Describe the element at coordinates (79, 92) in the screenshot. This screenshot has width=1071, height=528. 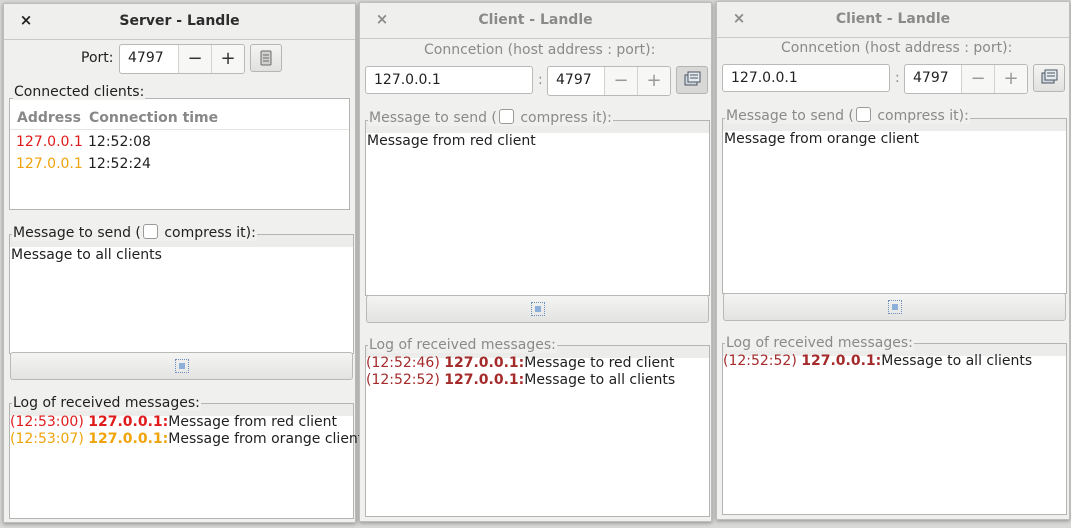
I see `clients-label: Connected clients:` at that location.